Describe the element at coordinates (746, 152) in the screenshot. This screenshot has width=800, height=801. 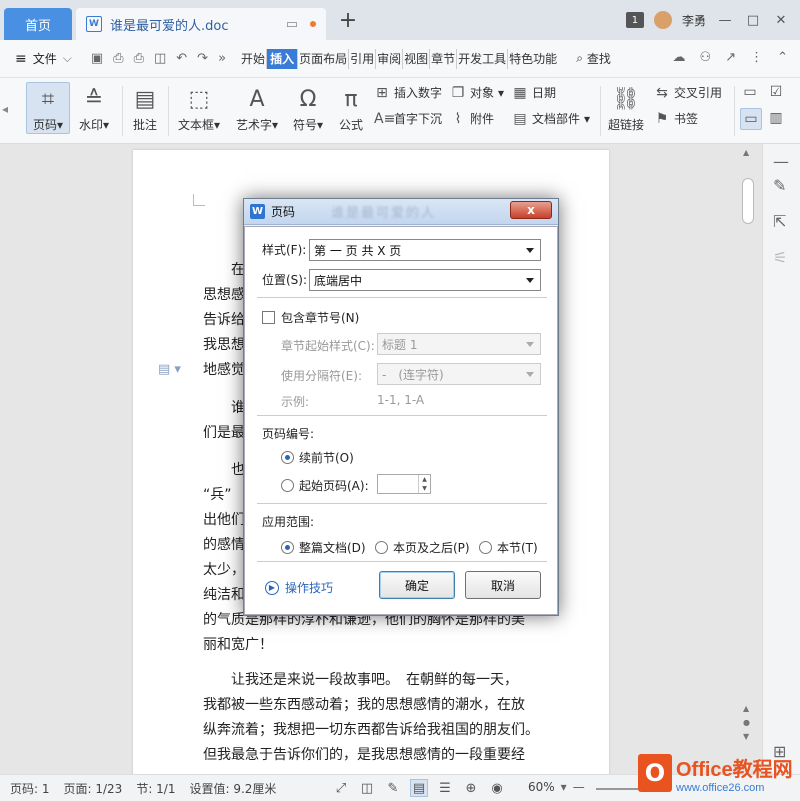
I see `scroll-up-icon: ▲` at that location.